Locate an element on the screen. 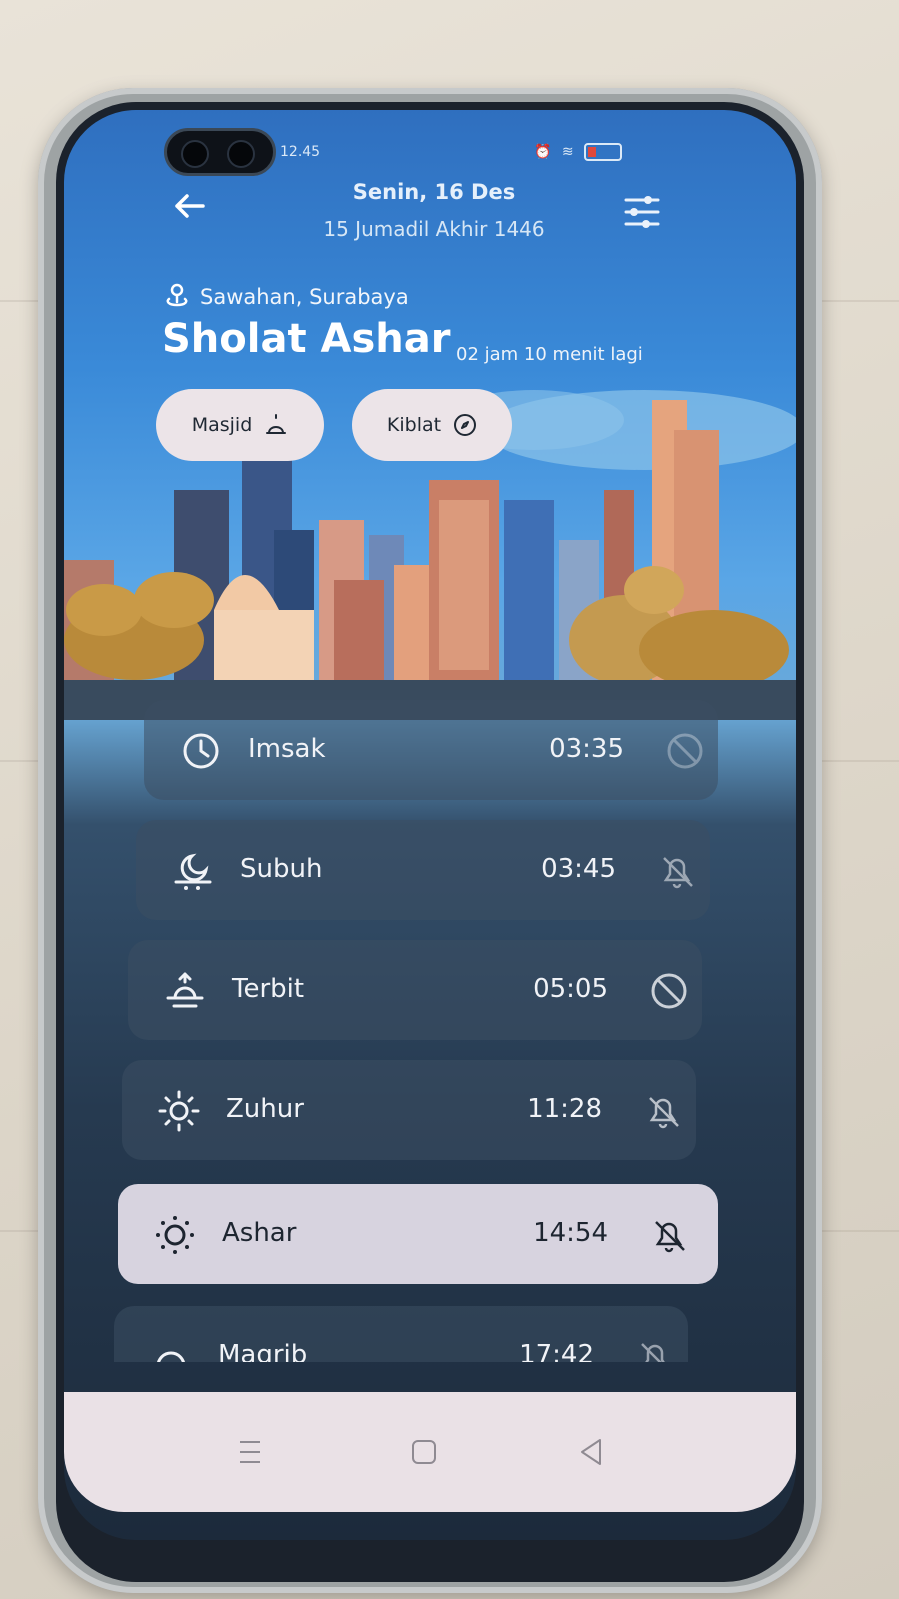 The height and width of the screenshot is (1599, 899). home-square-icon is located at coordinates (424, 1452).